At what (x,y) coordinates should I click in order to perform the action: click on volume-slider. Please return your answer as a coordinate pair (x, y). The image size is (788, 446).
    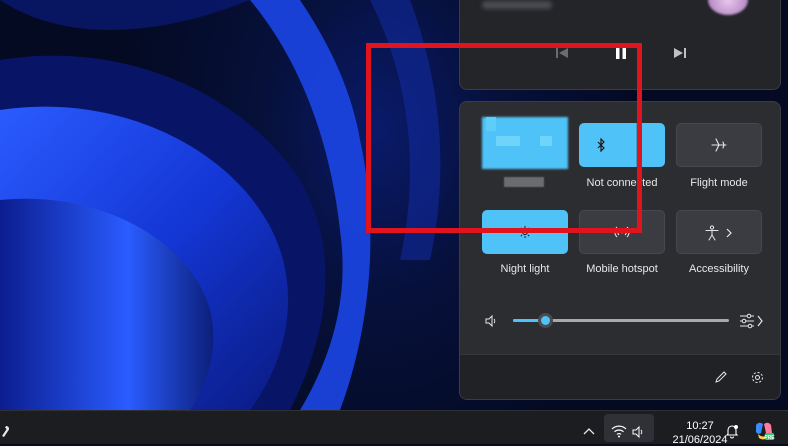
    Looking at the image, I should click on (621, 320).